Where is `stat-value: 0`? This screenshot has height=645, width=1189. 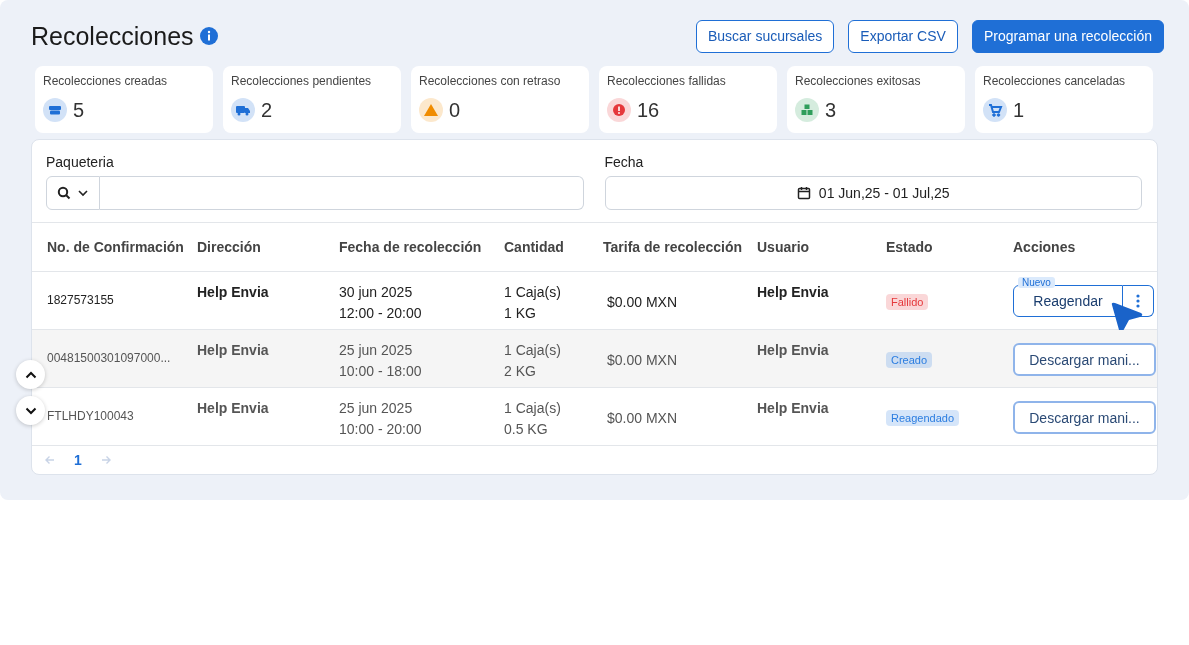 stat-value: 0 is located at coordinates (455, 110).